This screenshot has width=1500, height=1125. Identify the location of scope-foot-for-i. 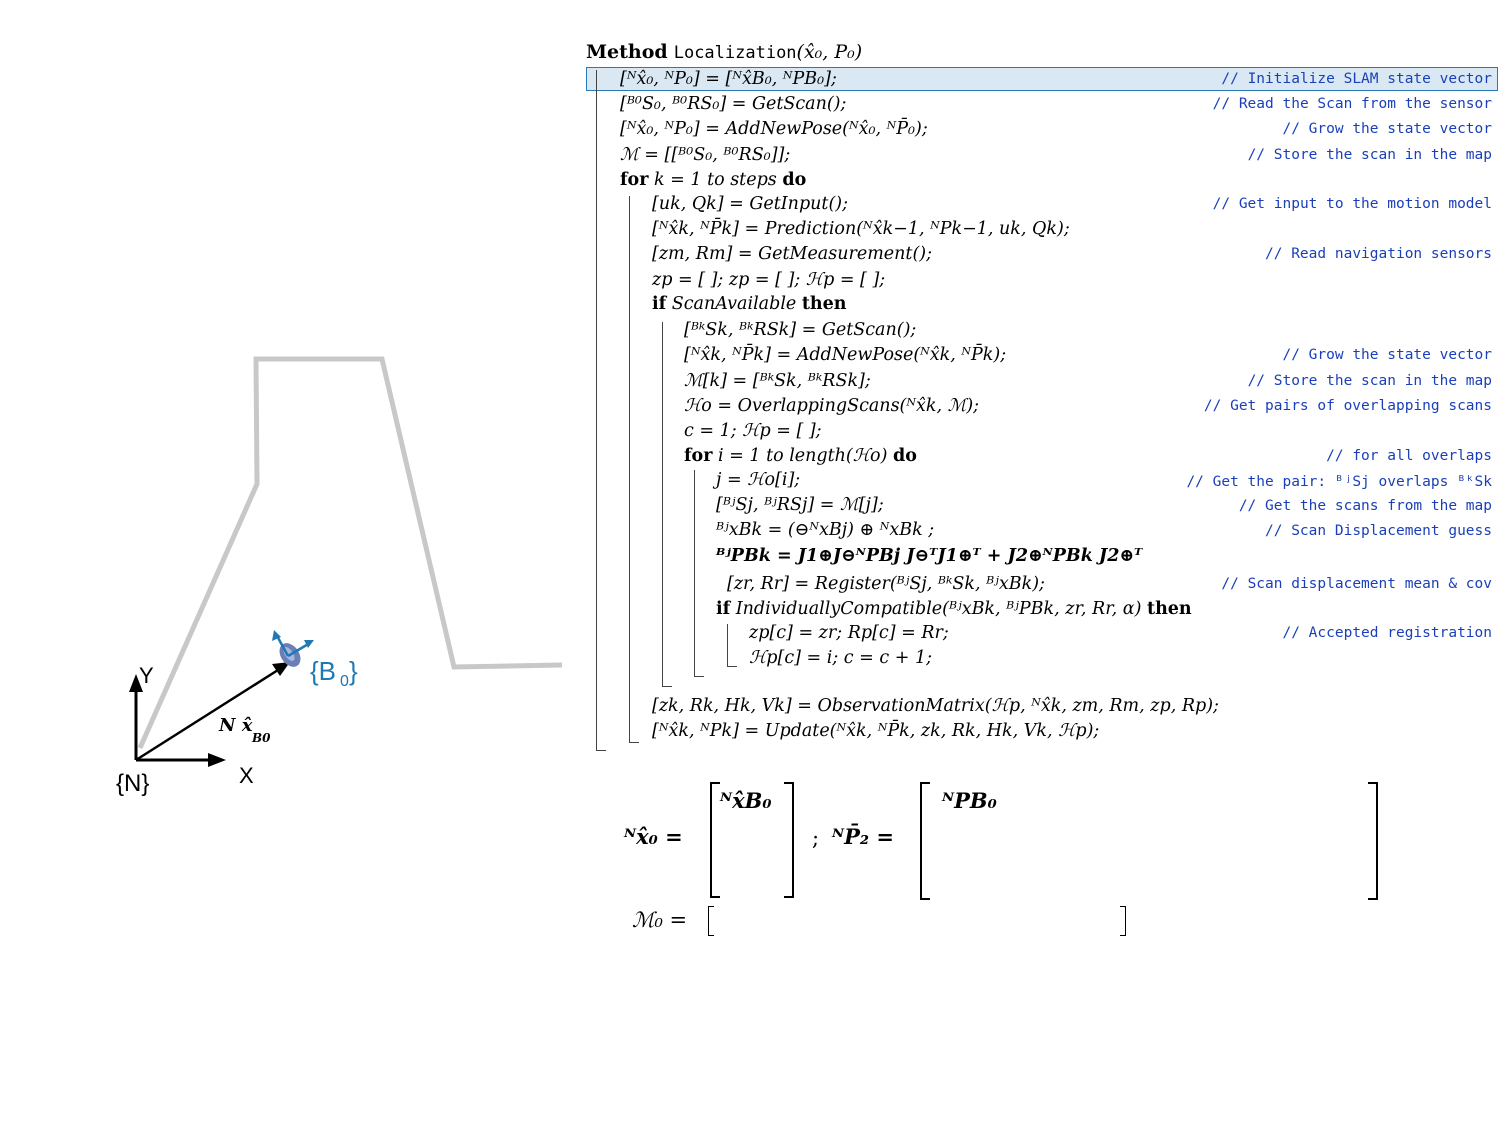
(699, 676).